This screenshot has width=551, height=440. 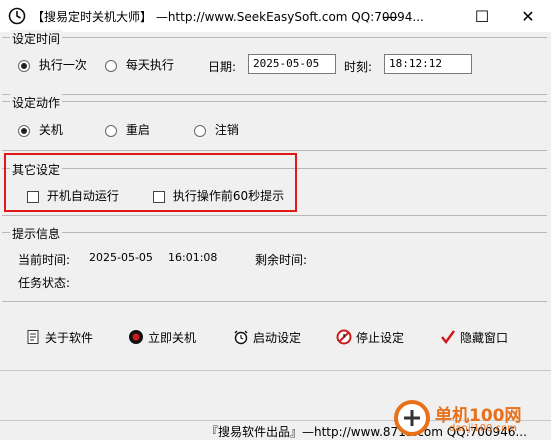 I want to click on run-once-label: 执行一次, so click(x=62, y=65).